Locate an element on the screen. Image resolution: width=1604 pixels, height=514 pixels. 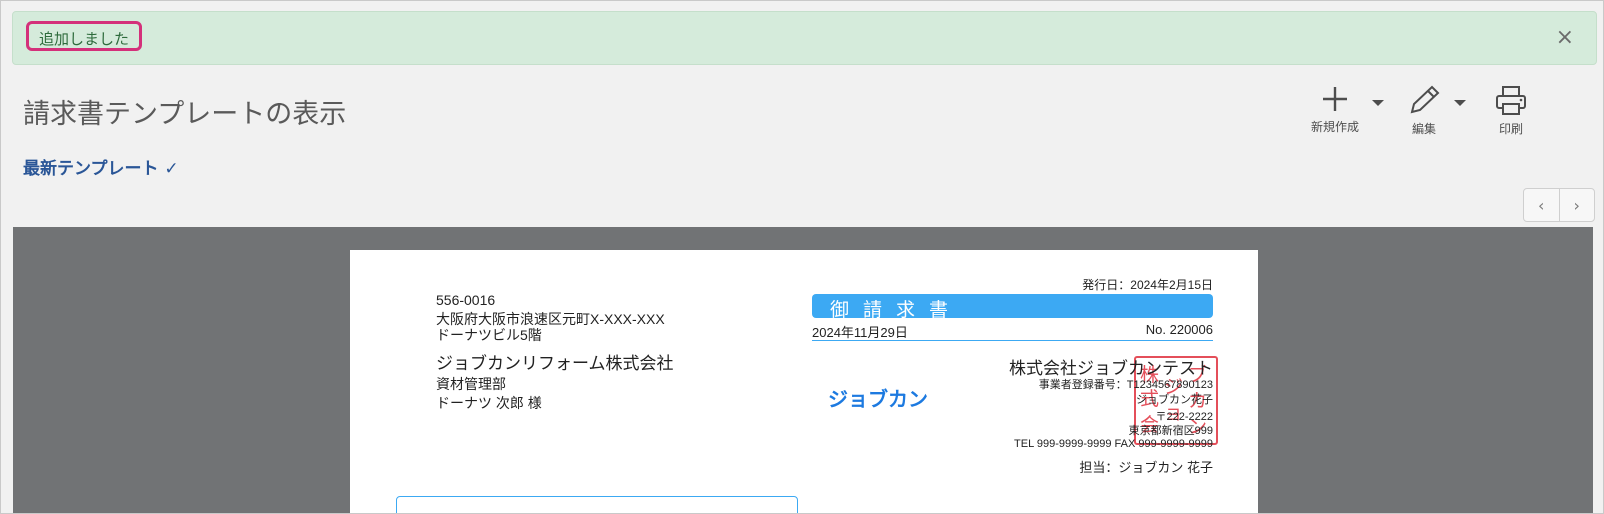
print-label: 印刷 is located at coordinates (1510, 129).